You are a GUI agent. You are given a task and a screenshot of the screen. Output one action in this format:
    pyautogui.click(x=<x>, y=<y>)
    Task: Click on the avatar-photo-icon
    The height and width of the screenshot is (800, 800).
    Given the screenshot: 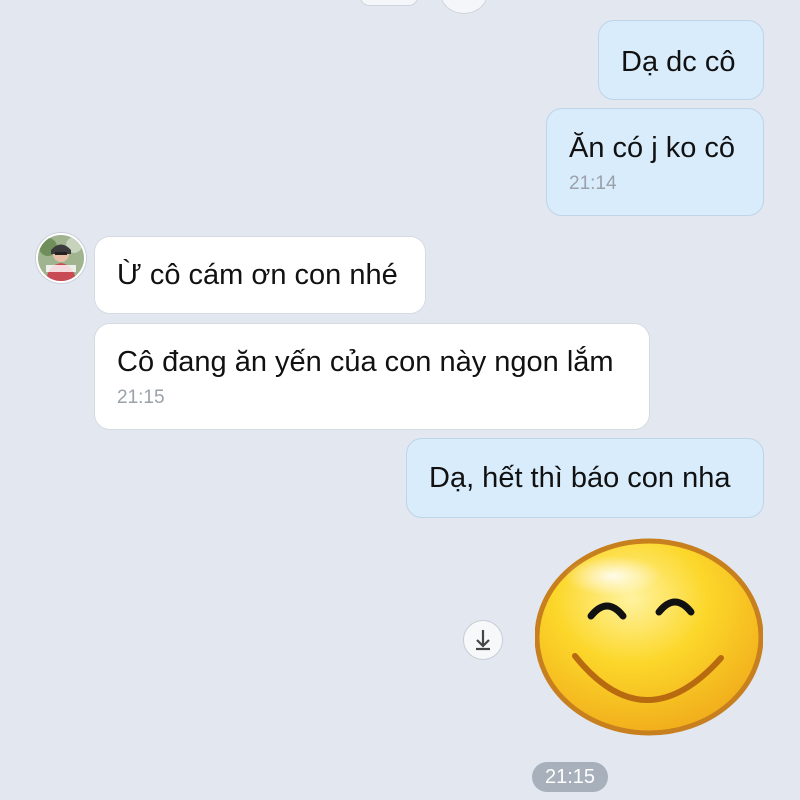 What is the action you would take?
    pyautogui.click(x=61, y=258)
    